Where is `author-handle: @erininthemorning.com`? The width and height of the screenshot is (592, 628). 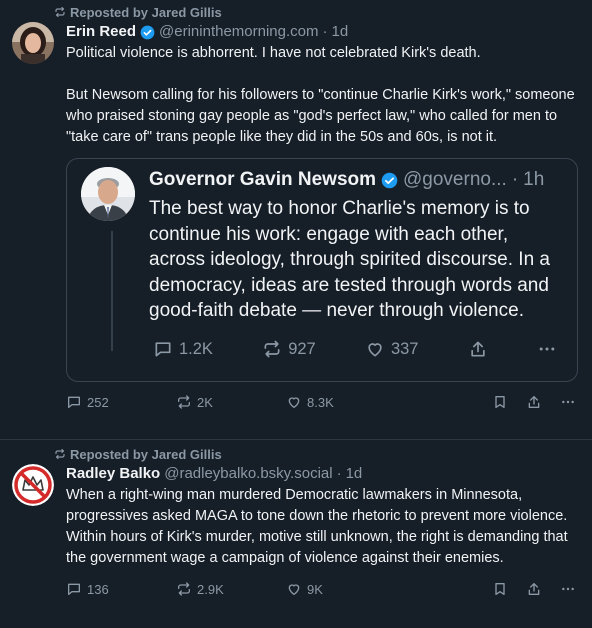 author-handle: @erininthemorning.com is located at coordinates (238, 32).